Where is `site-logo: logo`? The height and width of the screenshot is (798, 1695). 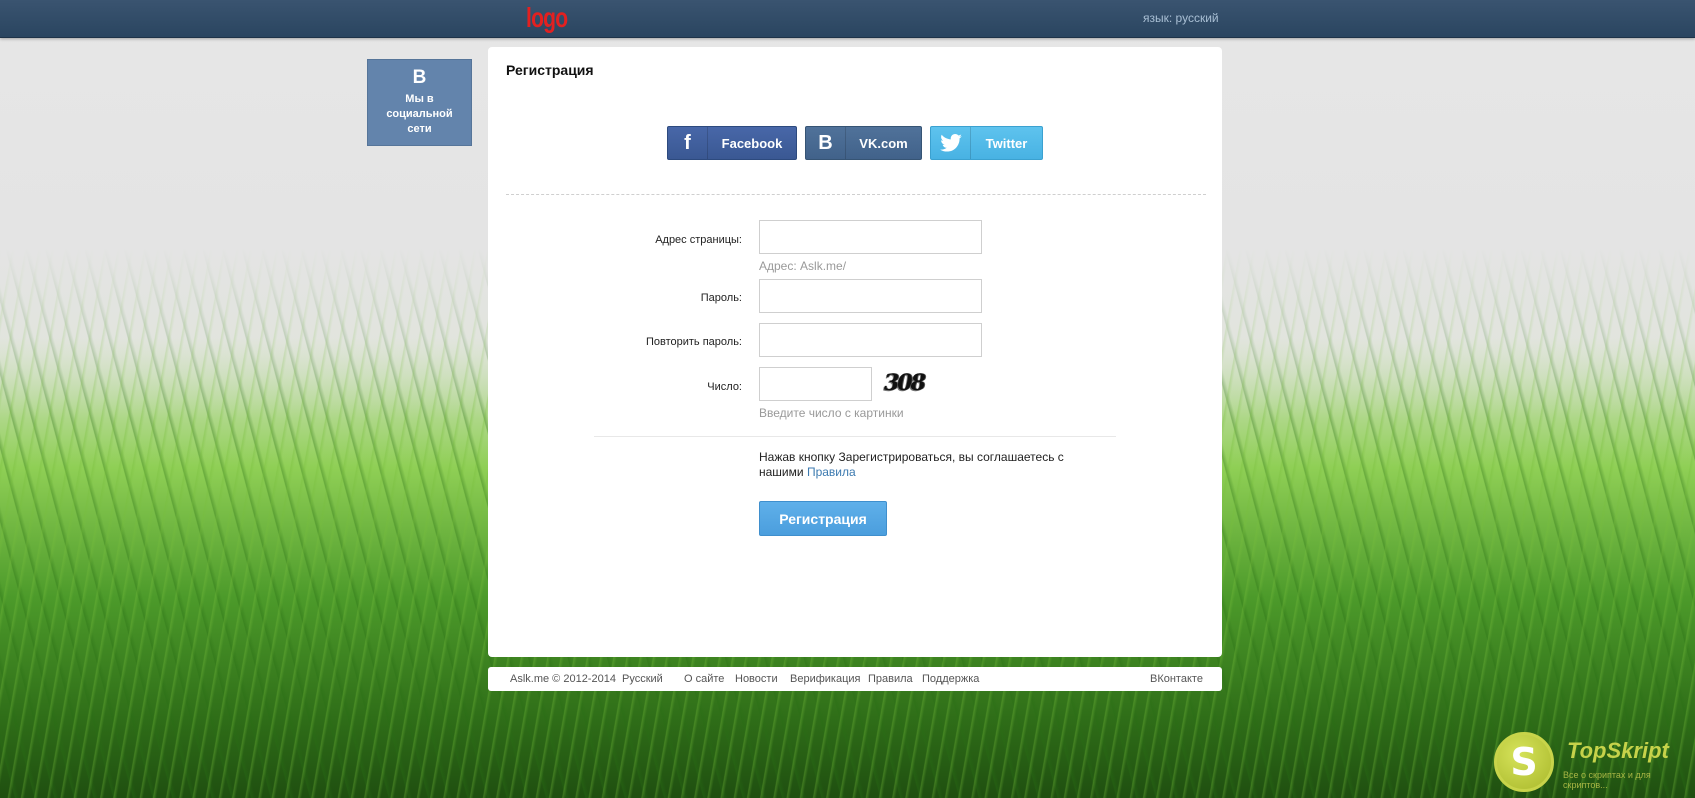
site-logo: logo is located at coordinates (547, 18).